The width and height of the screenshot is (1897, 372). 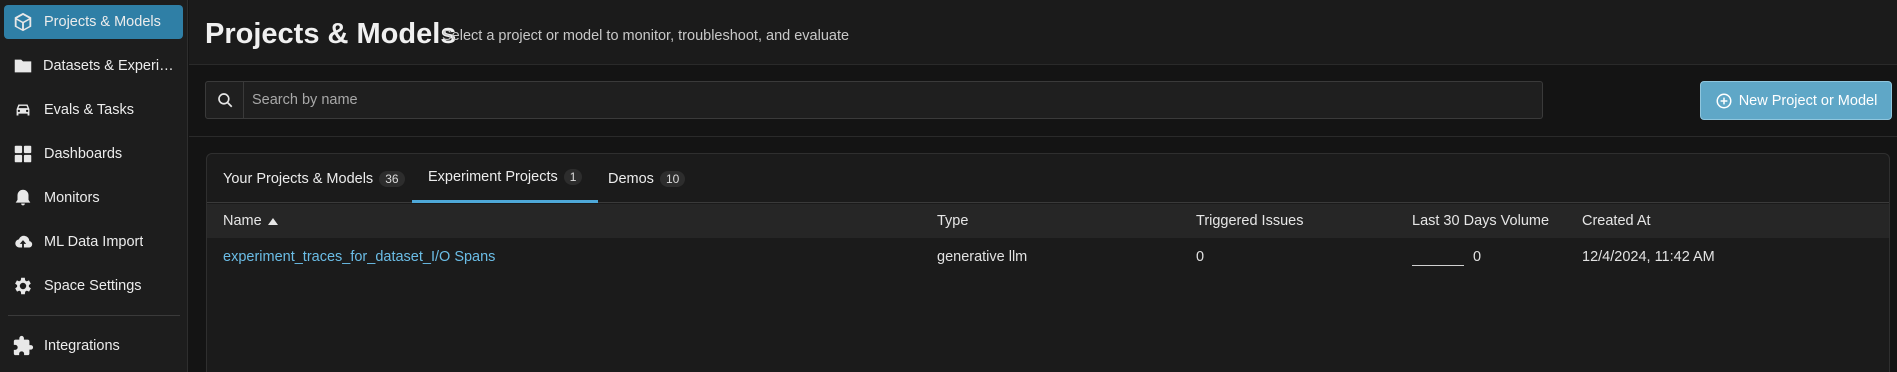 I want to click on column-header-label: Last 30 Days Volume, so click(x=1481, y=221).